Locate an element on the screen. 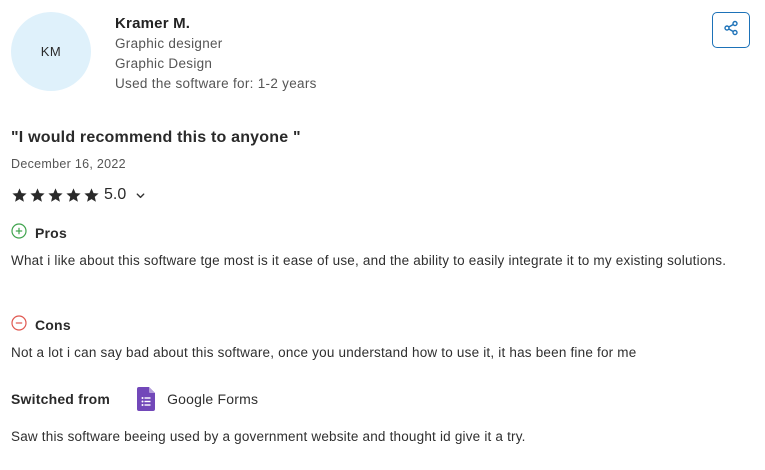 This screenshot has height=470, width=765. reviewer-usage: Used the software for: 1-2 years is located at coordinates (216, 83).